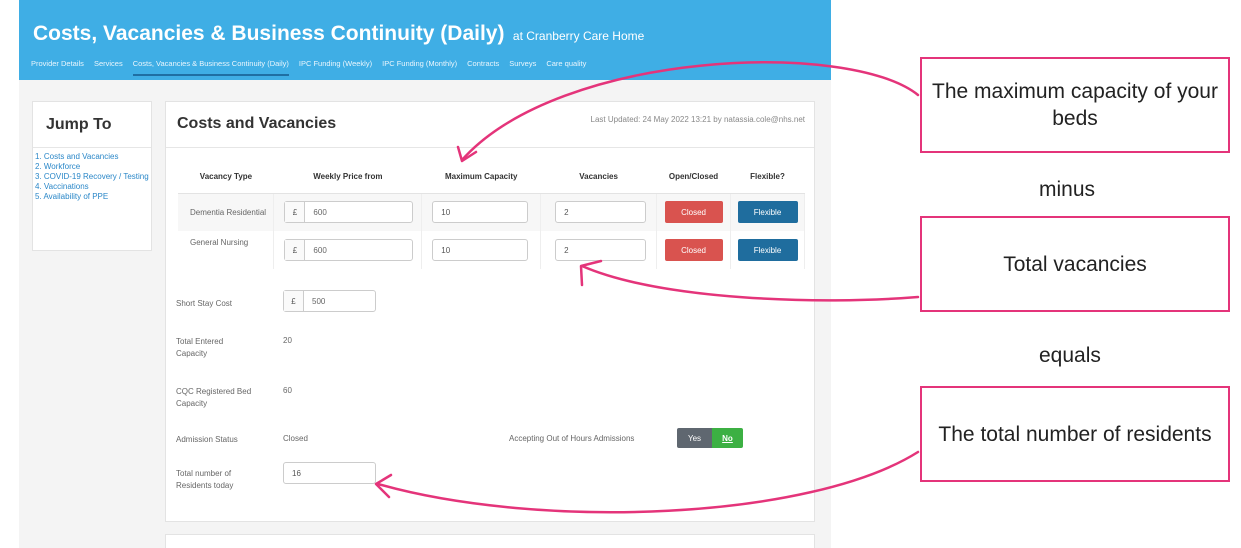  What do you see at coordinates (226, 212) in the screenshot?
I see `vacancy-type-cell: Dementia Residential` at bounding box center [226, 212].